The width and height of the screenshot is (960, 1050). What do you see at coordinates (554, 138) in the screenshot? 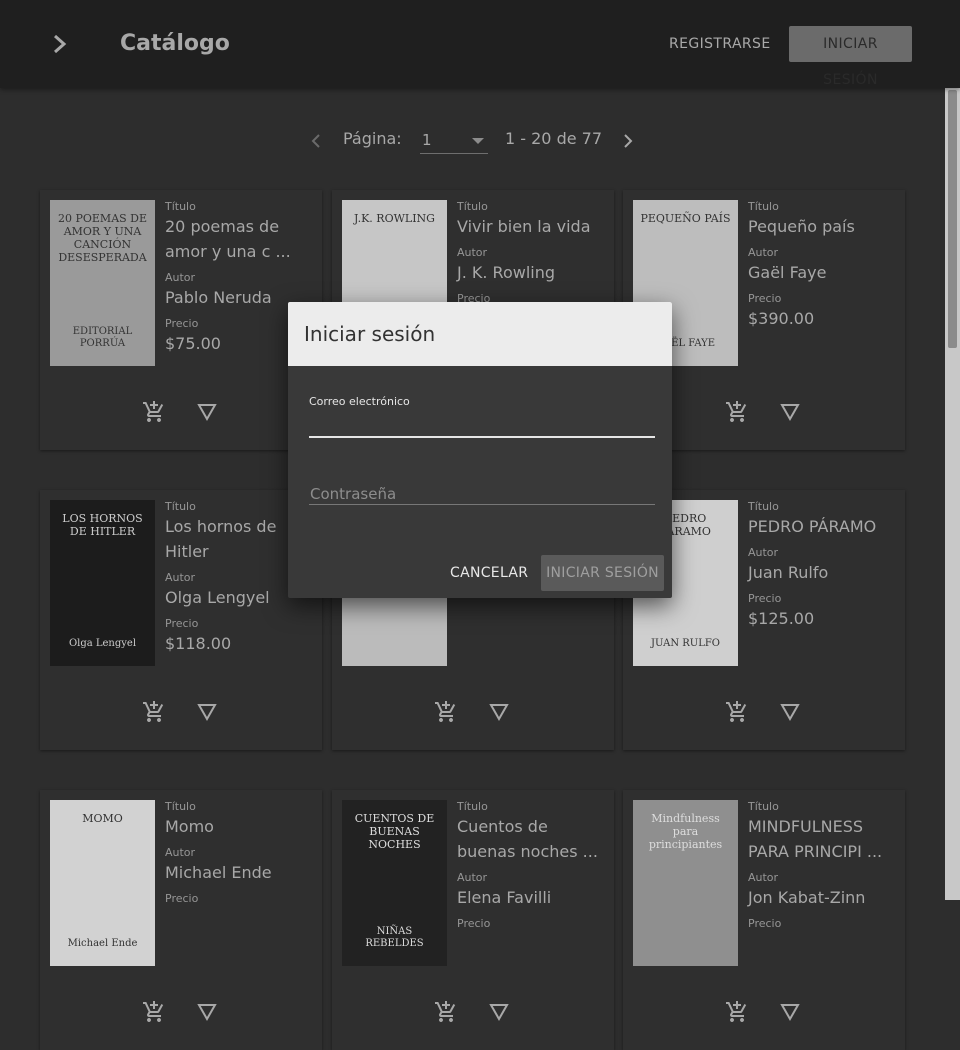
I see `page-range: 1 - 20 de 77` at bounding box center [554, 138].